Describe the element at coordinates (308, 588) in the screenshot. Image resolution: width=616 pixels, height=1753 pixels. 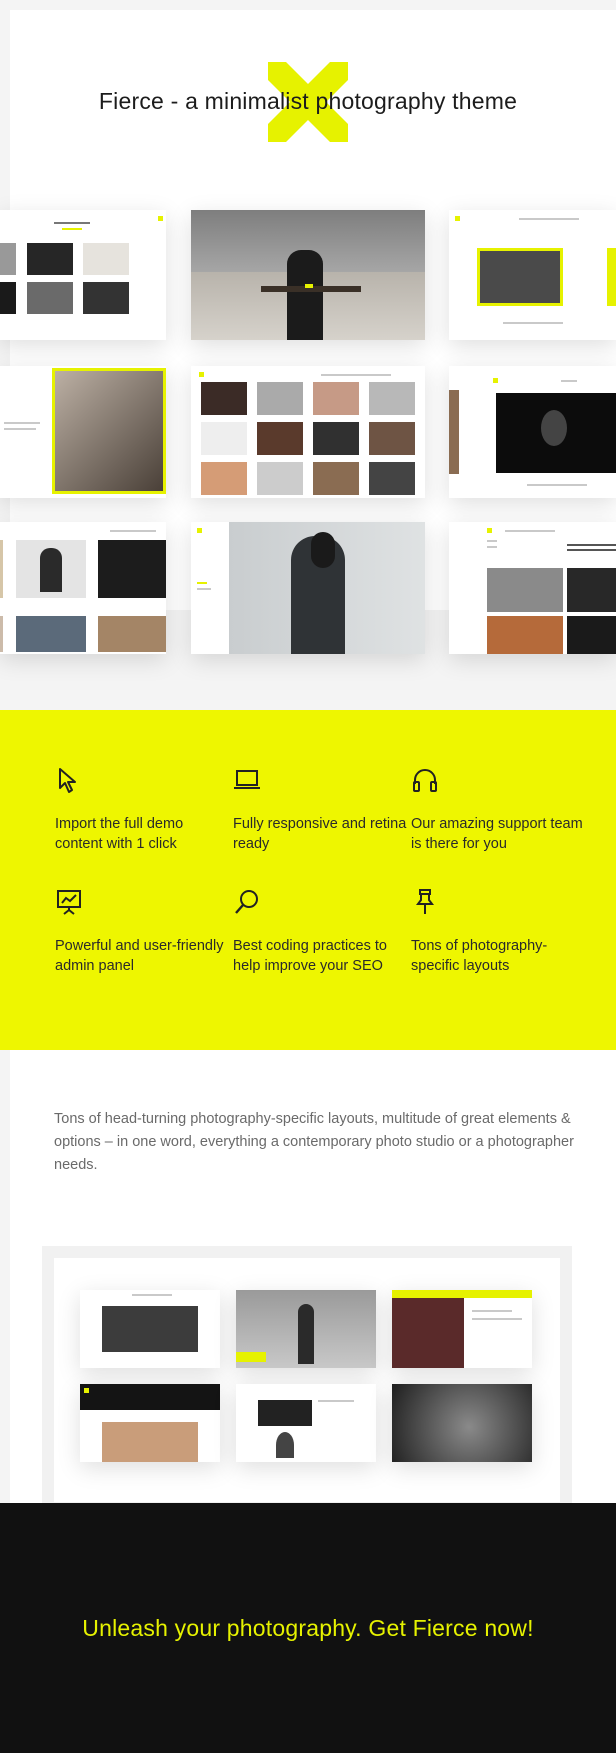
I see `mockup-fullwidth-portrait` at that location.